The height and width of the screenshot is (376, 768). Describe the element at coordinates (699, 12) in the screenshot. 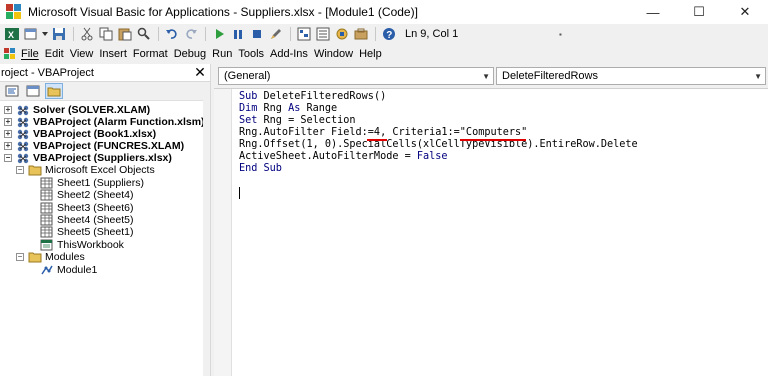

I see `maximize-button: ☐` at that location.